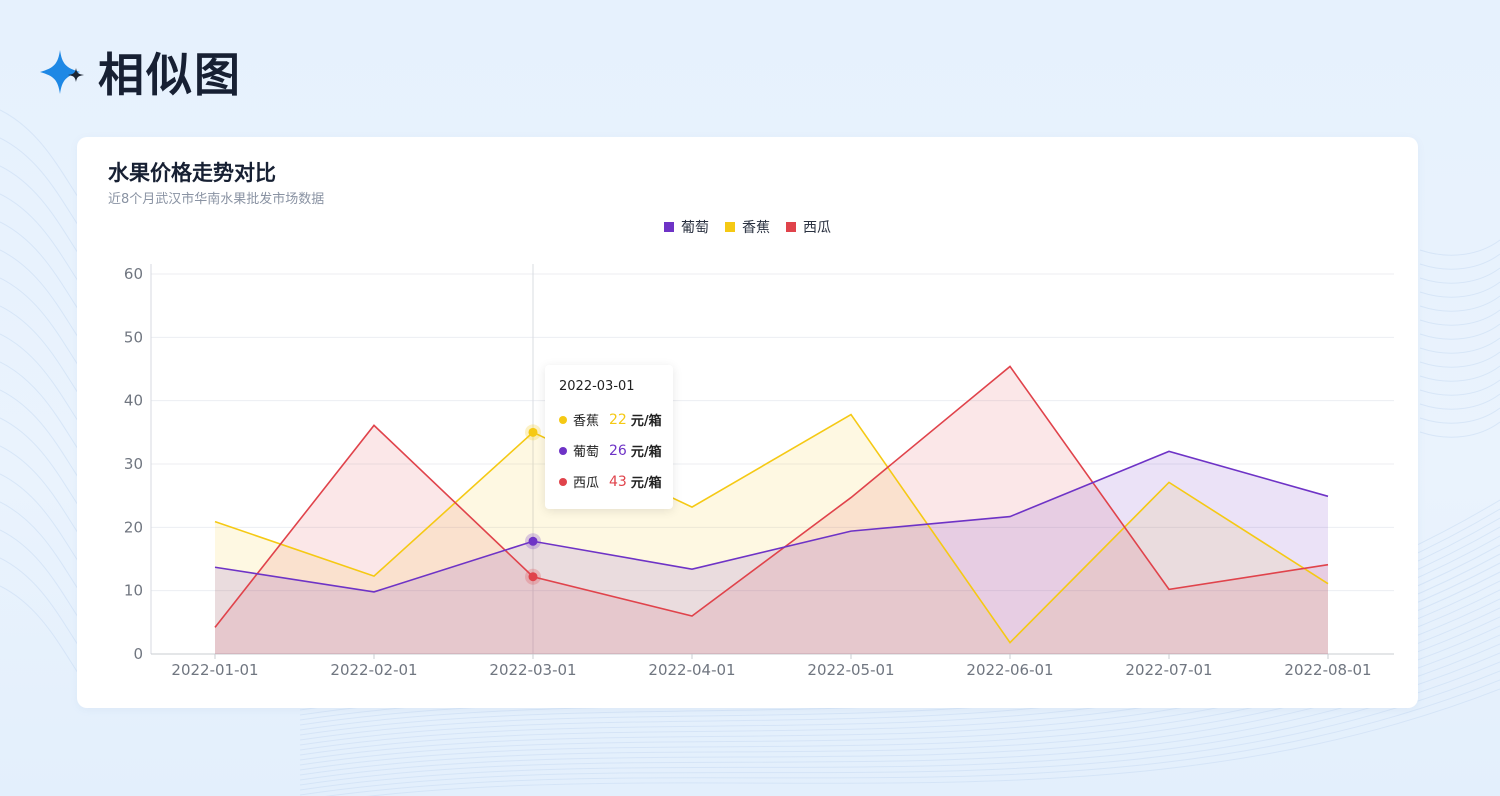 The height and width of the screenshot is (796, 1500). I want to click on x-tick-label: 2022-02-01, so click(373, 670).